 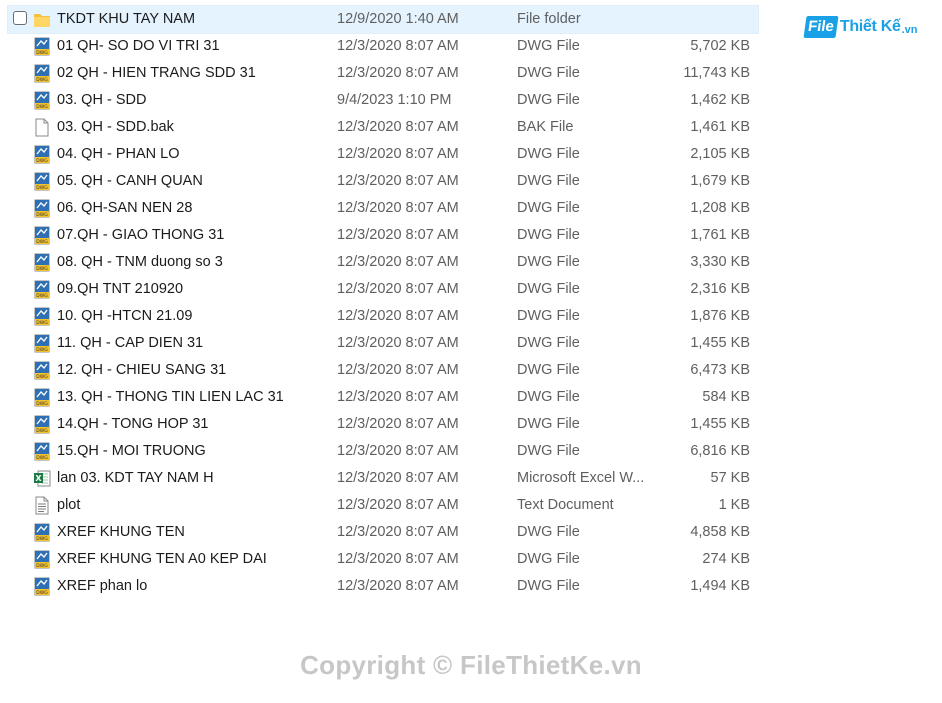 I want to click on file-size: 4,858 KB, so click(x=720, y=532).